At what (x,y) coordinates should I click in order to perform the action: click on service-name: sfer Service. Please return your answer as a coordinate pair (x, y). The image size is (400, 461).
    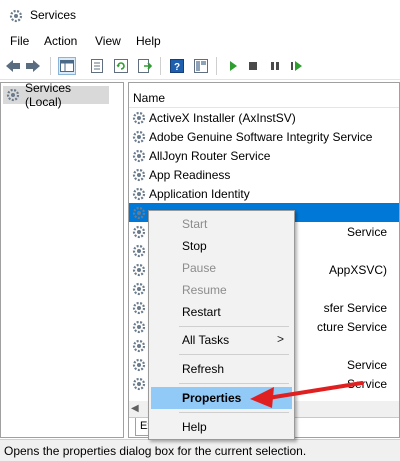
    Looking at the image, I should click on (355, 308).